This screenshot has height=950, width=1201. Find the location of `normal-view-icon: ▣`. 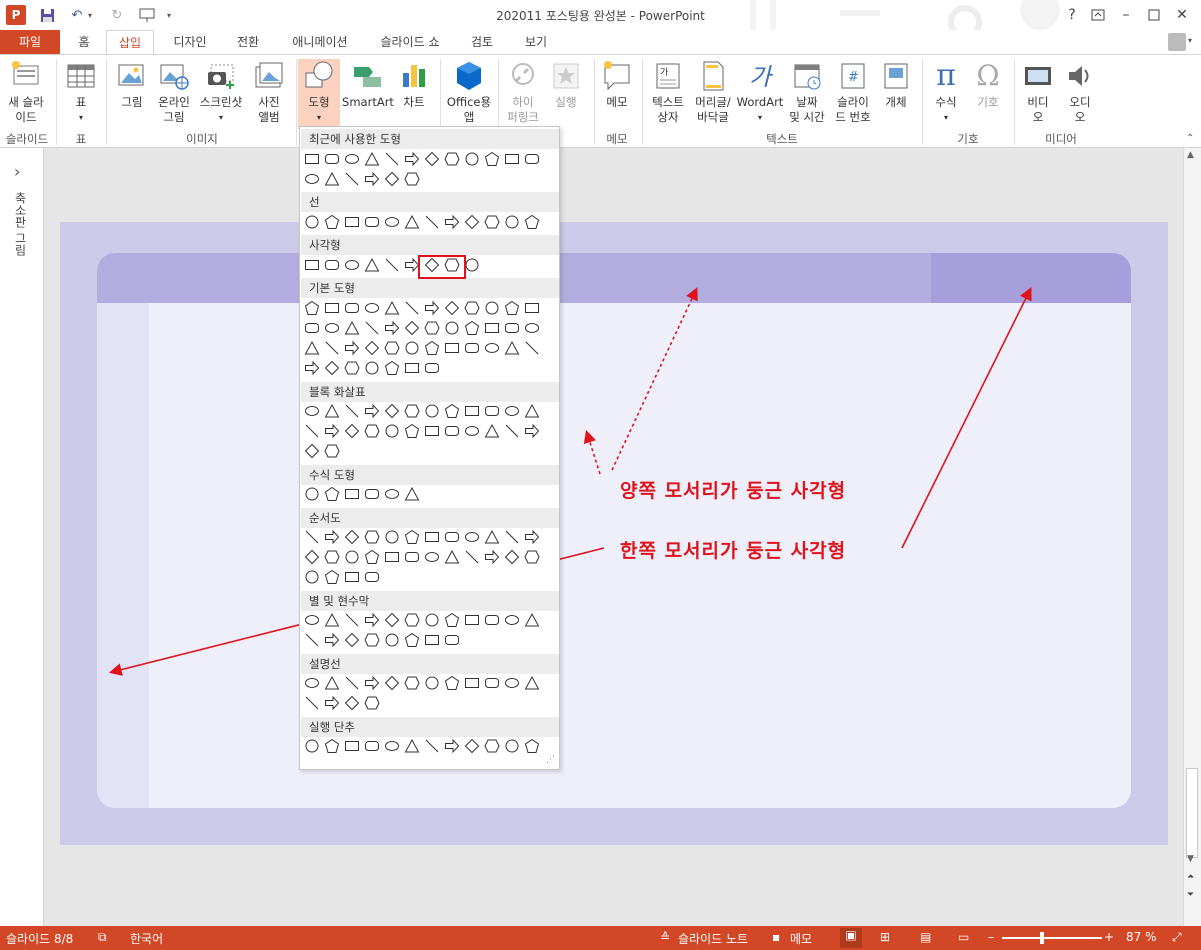

normal-view-icon: ▣ is located at coordinates (851, 938).